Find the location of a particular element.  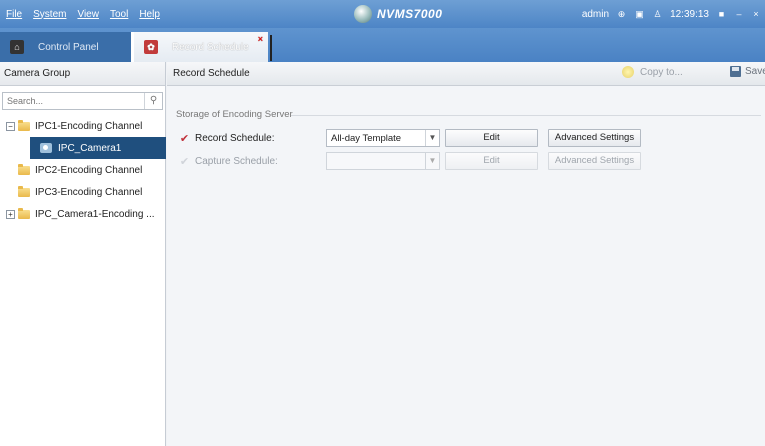

tree-item: IPC3-Encoding Channel is located at coordinates (82, 192).